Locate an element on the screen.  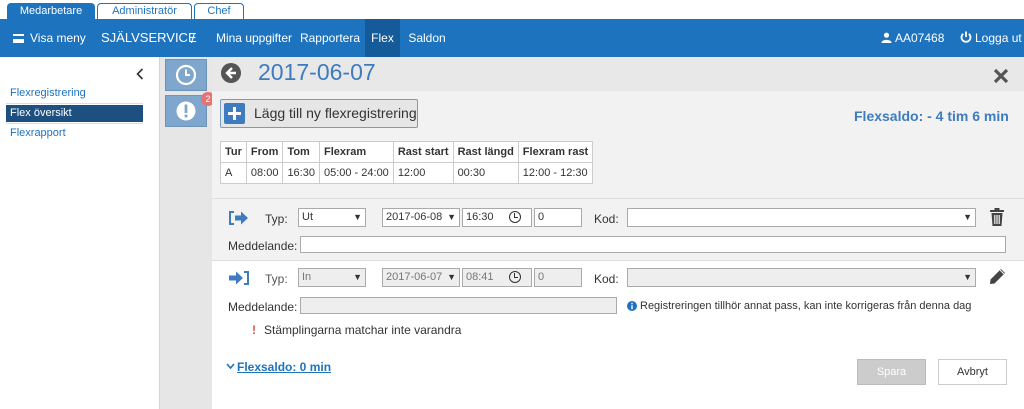
user-menu: AA07468 is located at coordinates (912, 38).